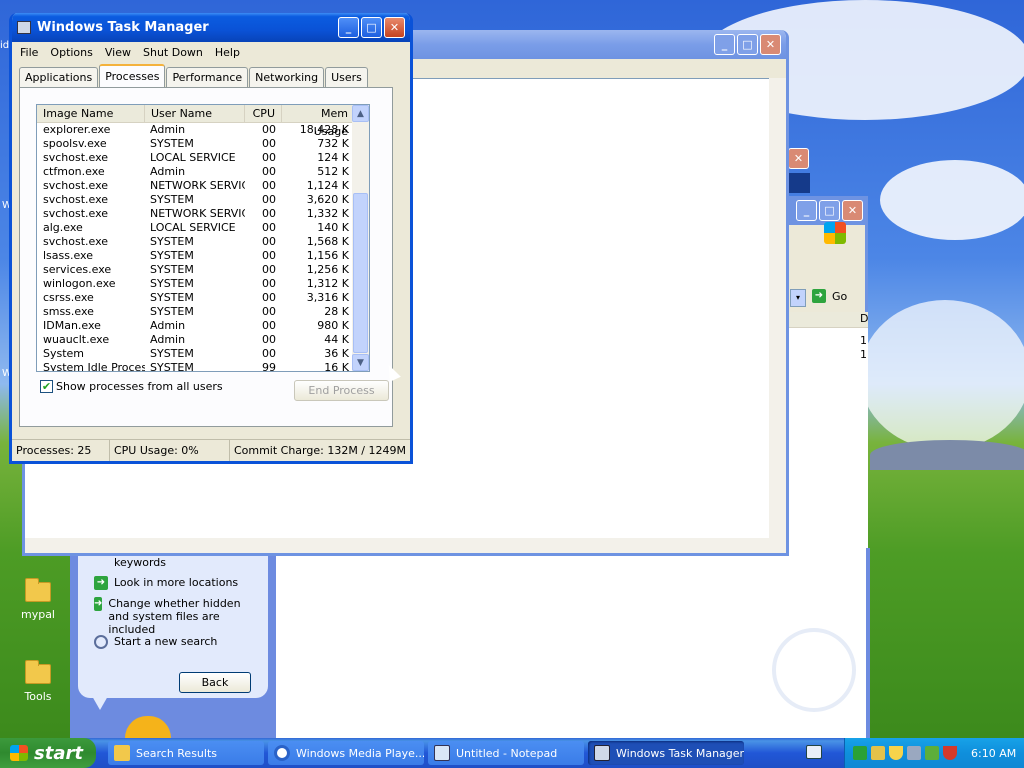 The image size is (1024, 768). I want to click on process-mem-cell: 3,620 K, so click(327, 199).